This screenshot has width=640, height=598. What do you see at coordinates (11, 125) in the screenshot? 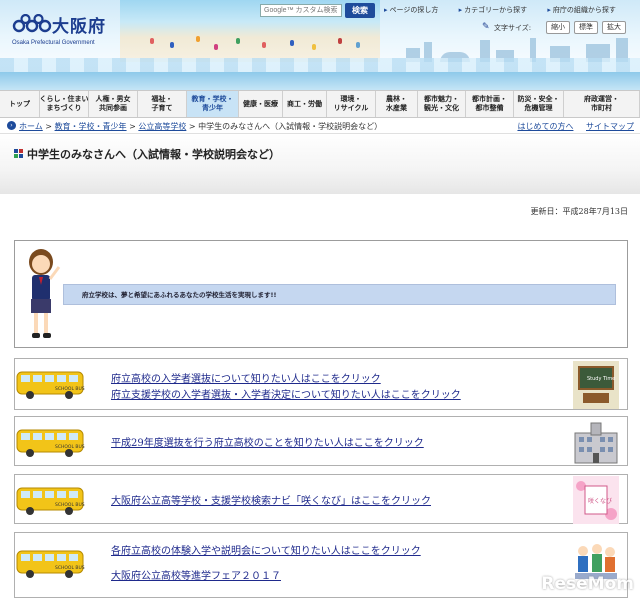
I see `home-icon: ›` at bounding box center [11, 125].